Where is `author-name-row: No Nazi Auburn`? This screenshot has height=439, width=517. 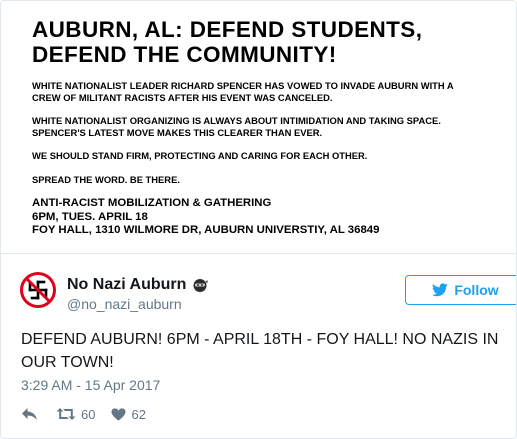 author-name-row: No Nazi Auburn is located at coordinates (137, 285).